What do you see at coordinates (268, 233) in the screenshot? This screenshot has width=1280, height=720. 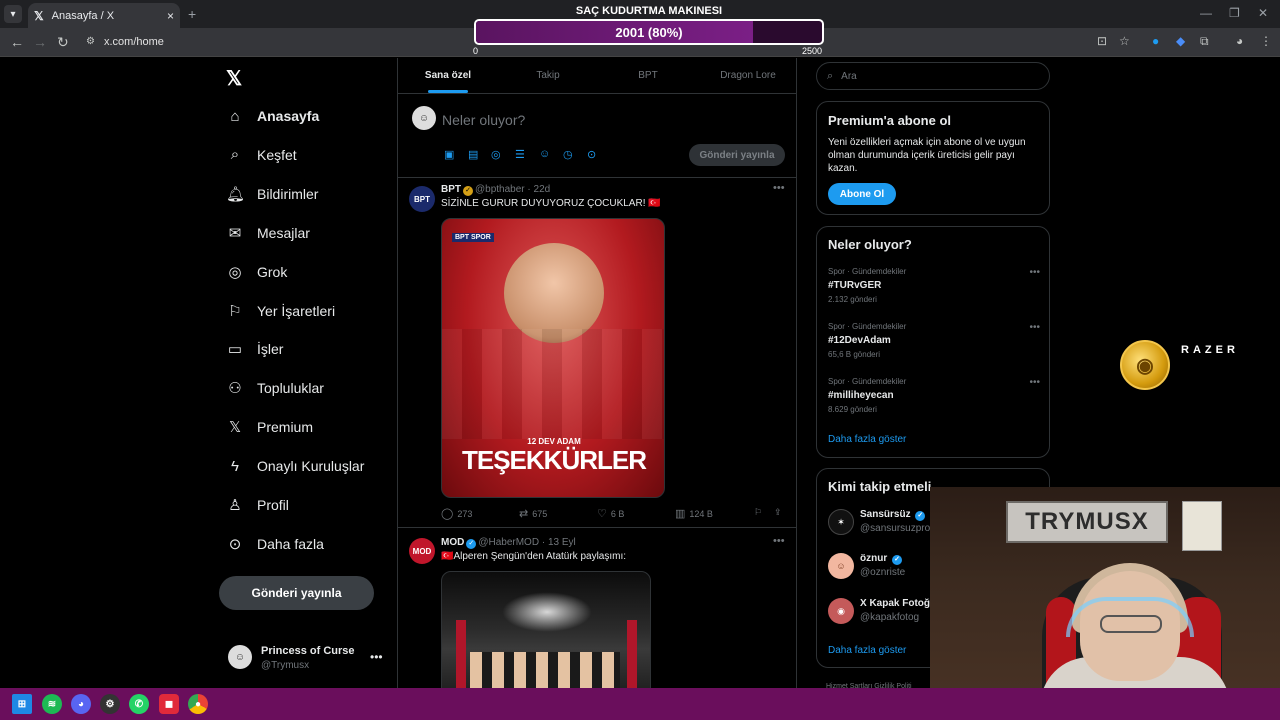 I see `sidebar-item-mesajlar: ✉ Mesajlar` at bounding box center [268, 233].